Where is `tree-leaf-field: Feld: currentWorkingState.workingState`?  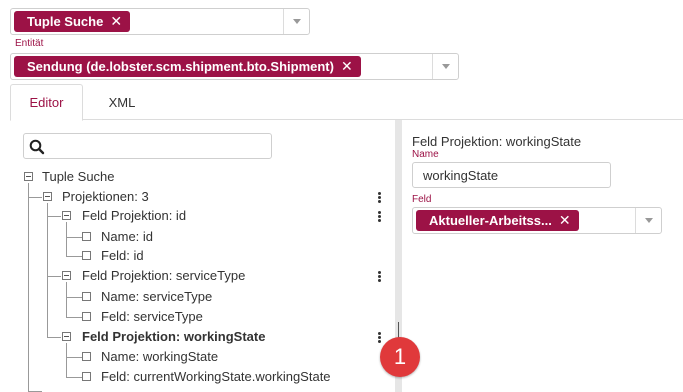
tree-leaf-field: Feld: currentWorkingState.workingState is located at coordinates (216, 377).